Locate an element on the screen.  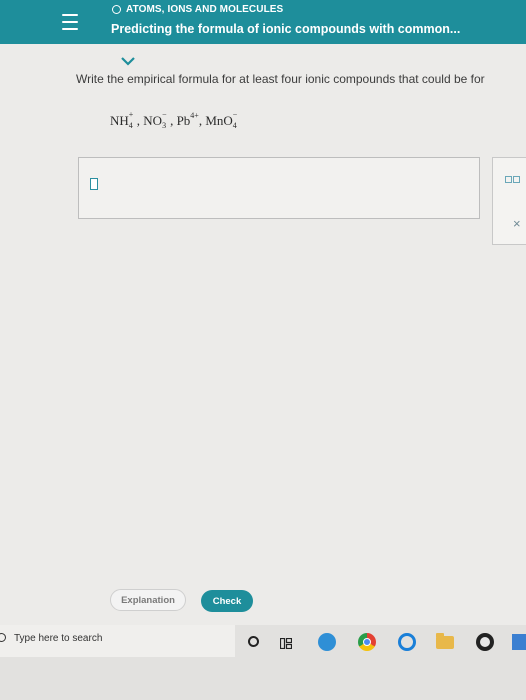
topic-circle-icon is located at coordinates (116, 9).